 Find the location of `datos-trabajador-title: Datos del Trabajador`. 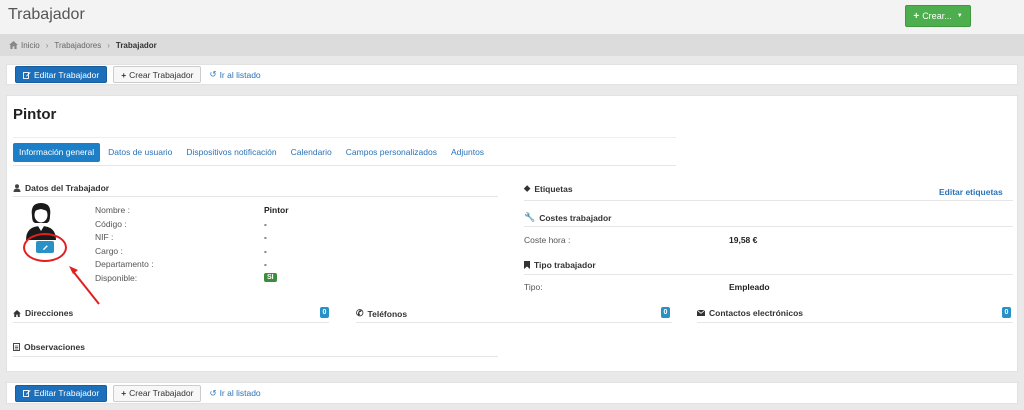

datos-trabajador-title: Datos del Trabajador is located at coordinates (67, 188).